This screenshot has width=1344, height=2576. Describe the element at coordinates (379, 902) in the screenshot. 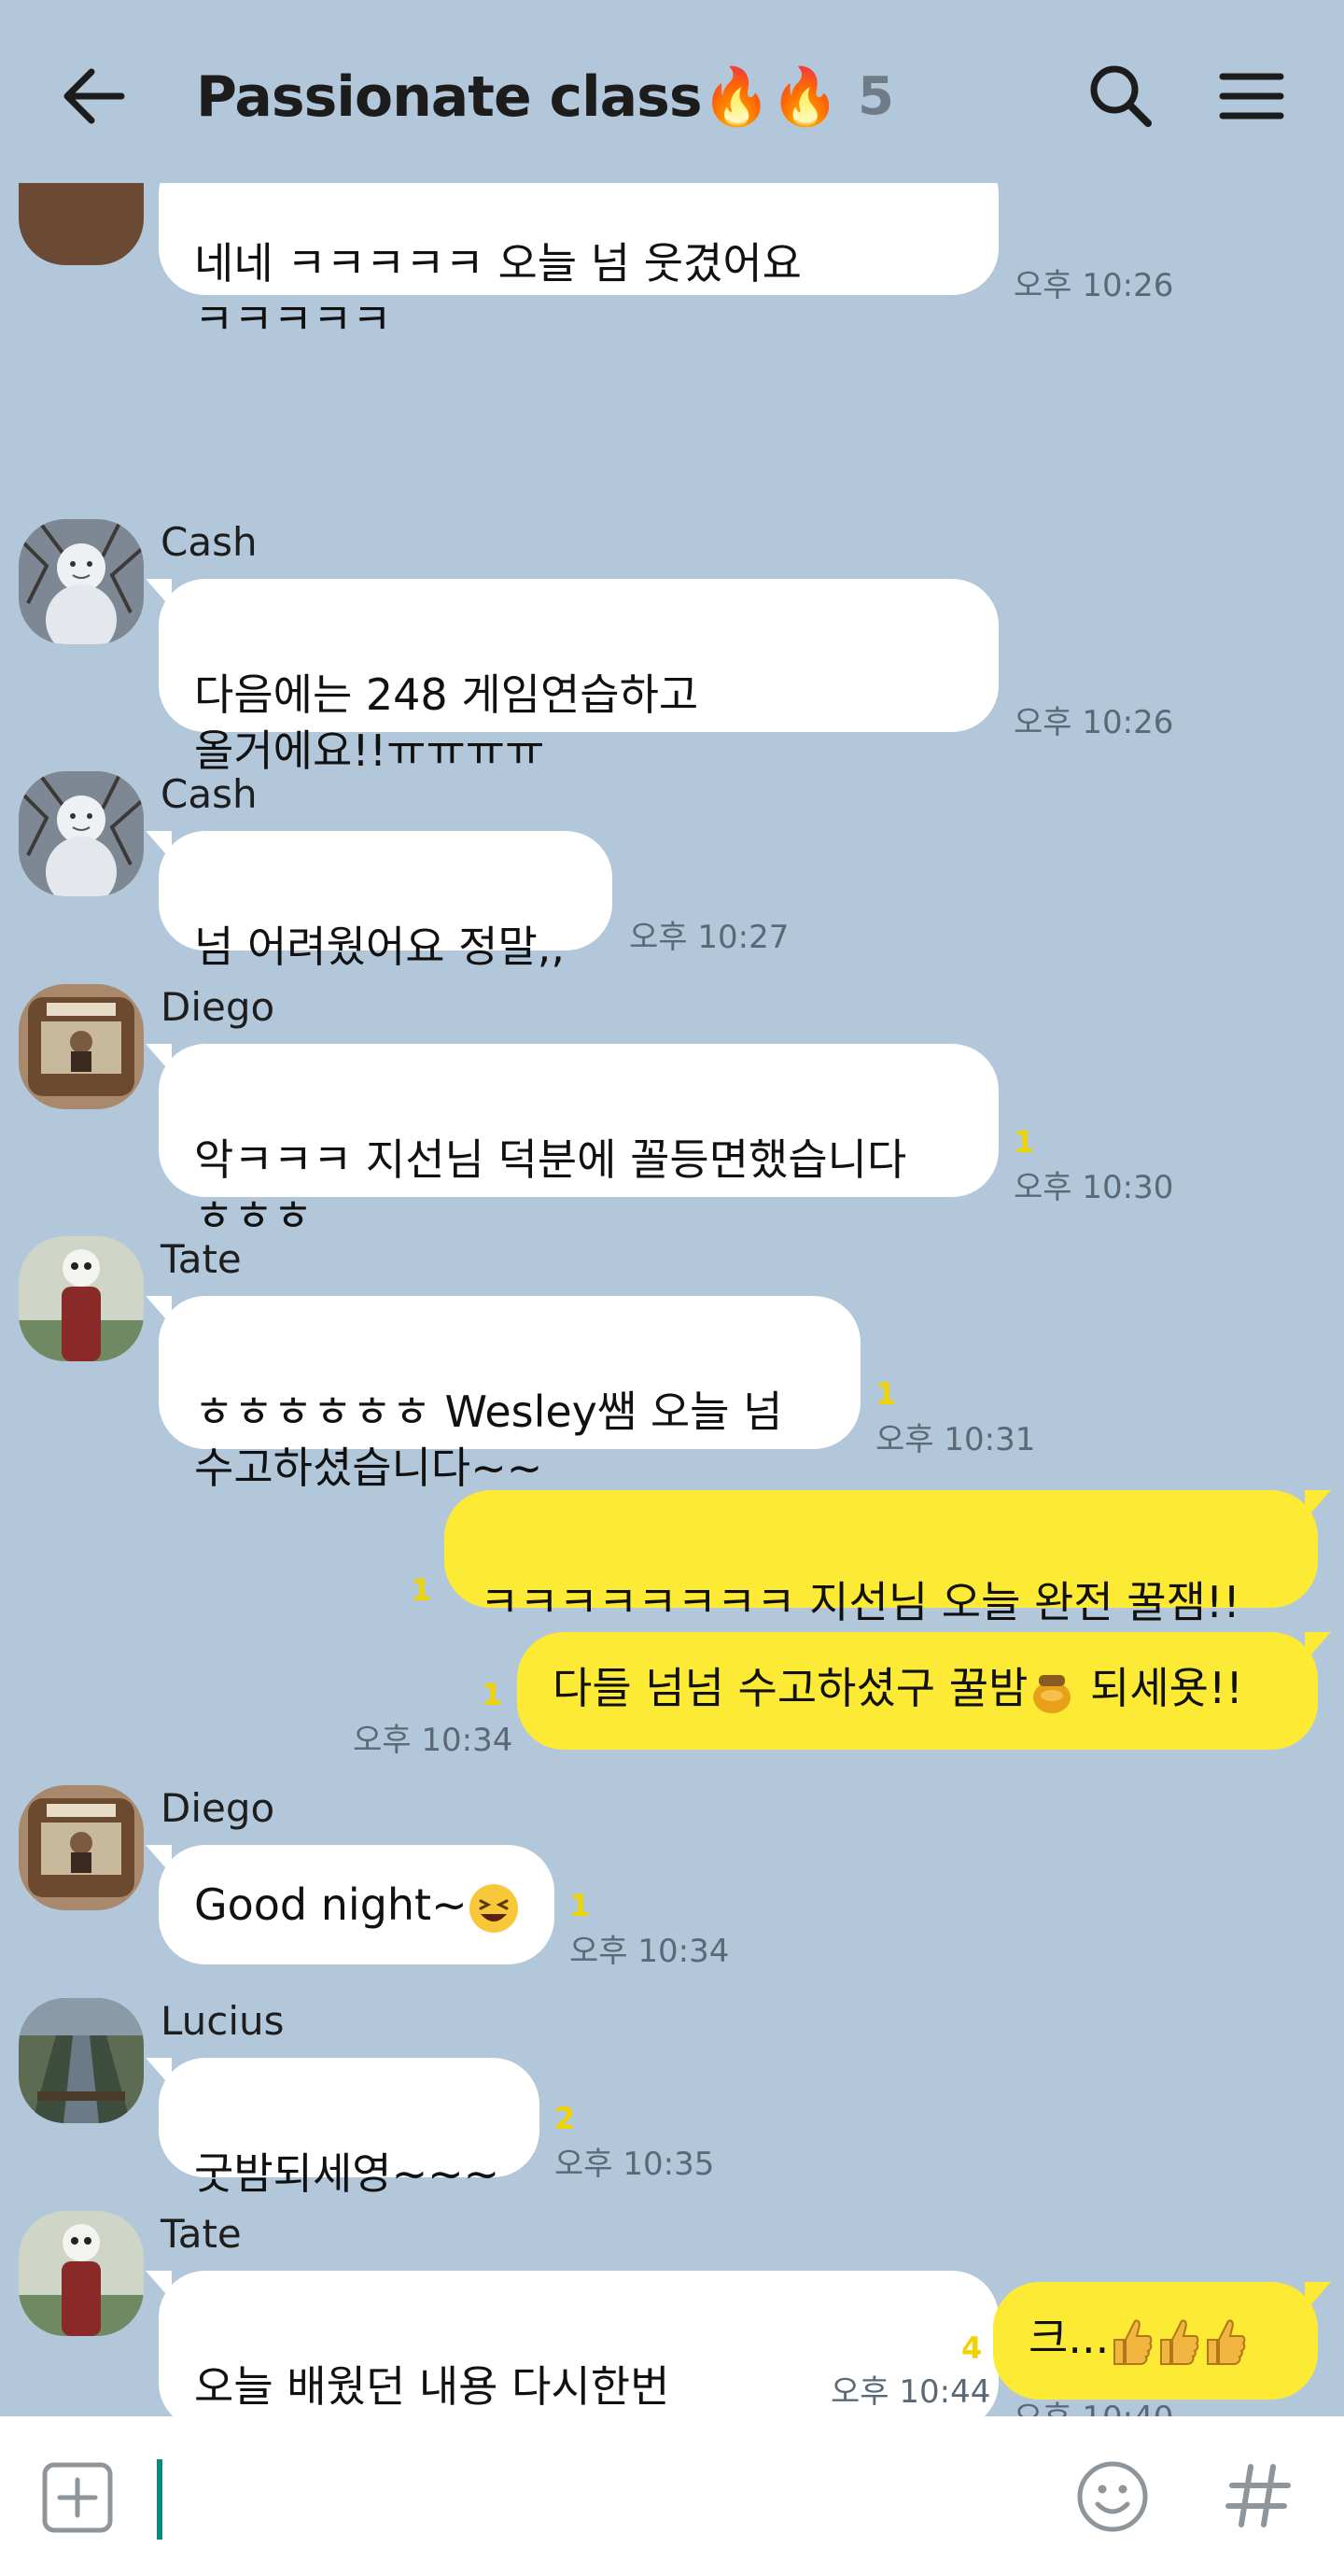

I see `message-bubble: 넘 어려웠어요 정말,,` at that location.